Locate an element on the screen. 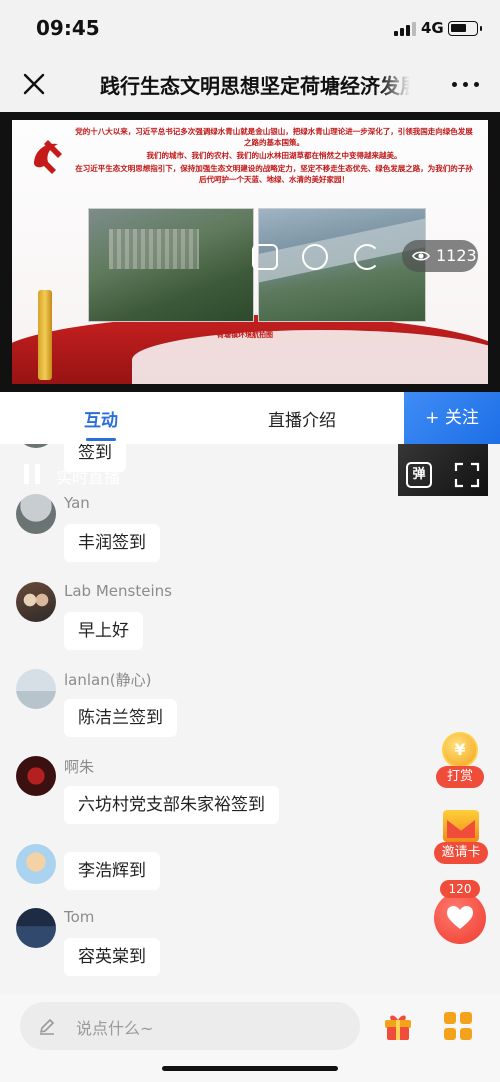  like-button is located at coordinates (460, 918).